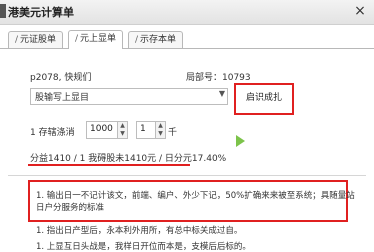  What do you see at coordinates (240, 141) in the screenshot?
I see `play-arrow-icon` at bounding box center [240, 141].